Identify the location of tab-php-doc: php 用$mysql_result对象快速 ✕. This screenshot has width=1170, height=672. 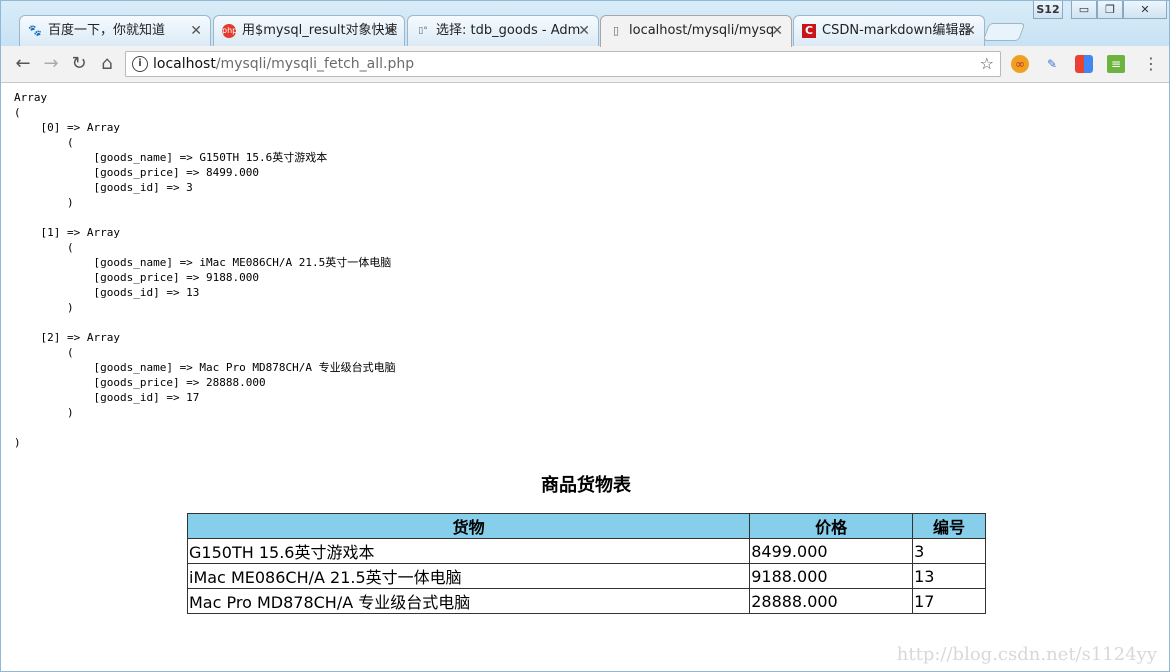
(309, 30).